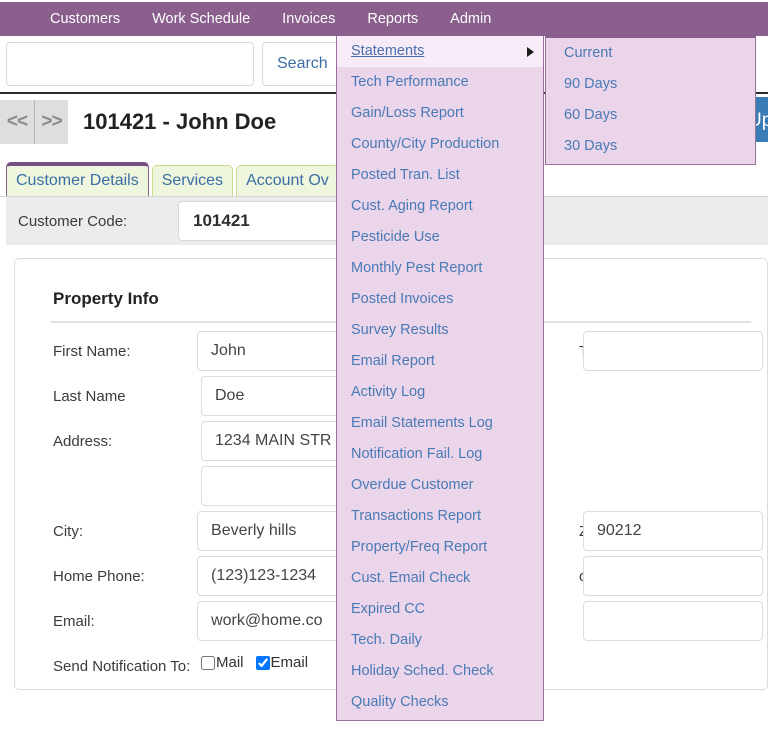 The width and height of the screenshot is (768, 747). I want to click on menu-item-county-city-production: County/City Production, so click(440, 144).